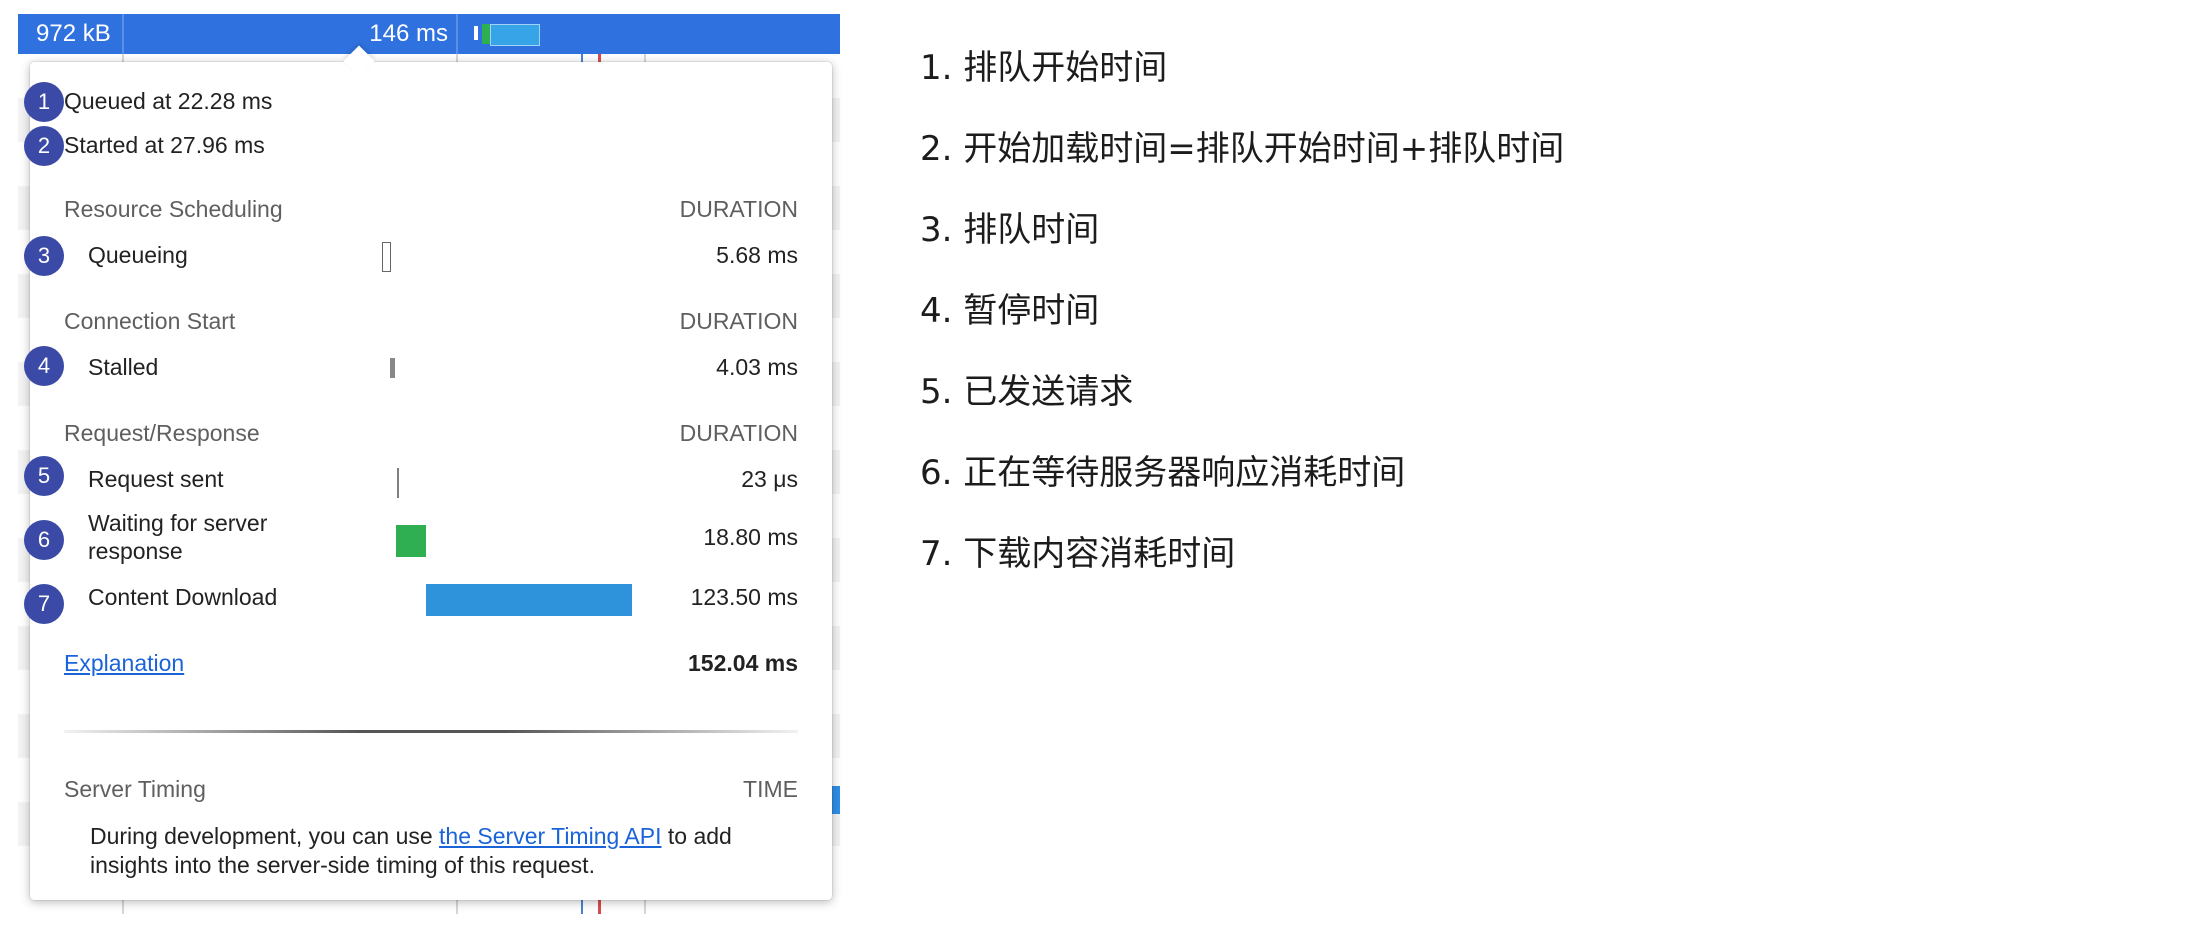 Image resolution: width=2200 pixels, height=926 pixels. Describe the element at coordinates (183, 597) in the screenshot. I see `phase-label-content-download: Content Download` at that location.